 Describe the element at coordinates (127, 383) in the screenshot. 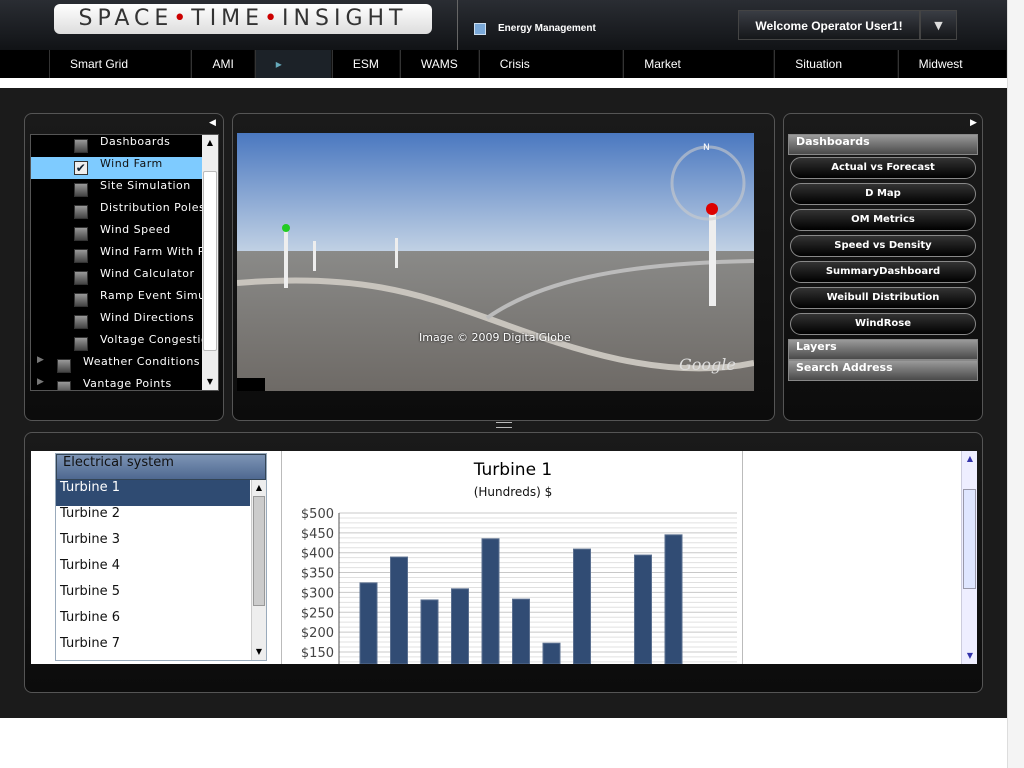

I see `group-label: Vantage Points` at that location.